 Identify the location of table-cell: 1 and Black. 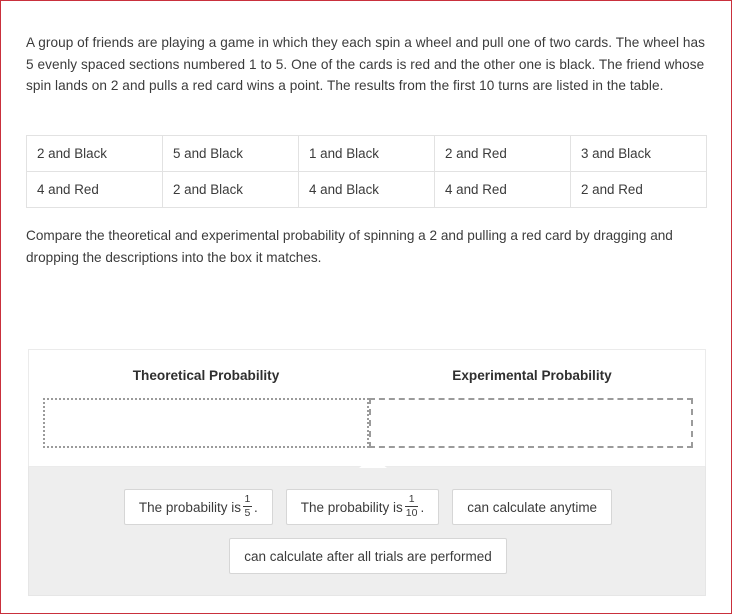
(366, 153).